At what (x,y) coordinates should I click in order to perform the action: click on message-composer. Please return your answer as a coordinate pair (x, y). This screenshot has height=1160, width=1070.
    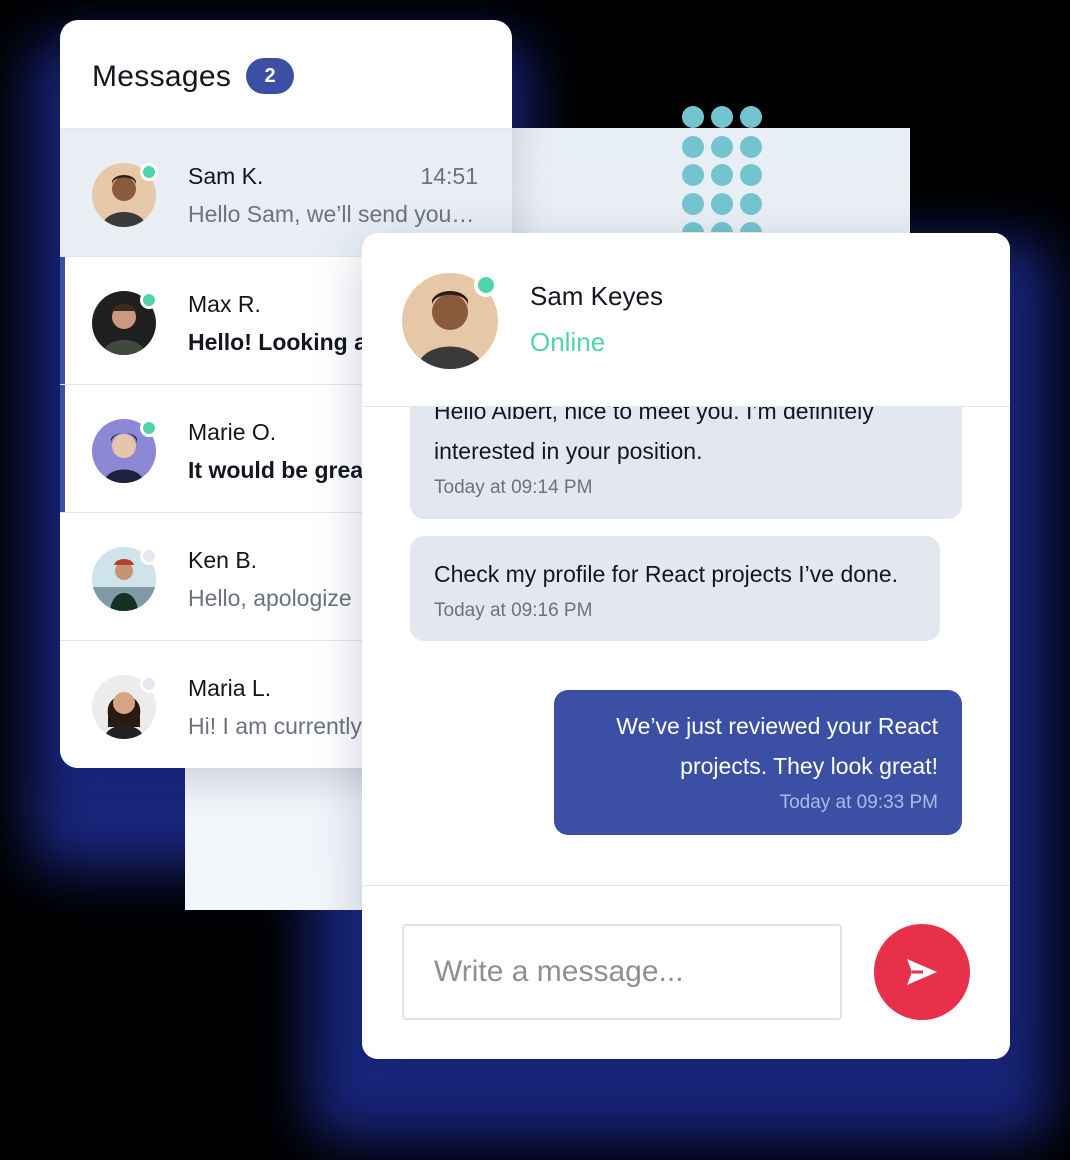
    Looking at the image, I should click on (686, 972).